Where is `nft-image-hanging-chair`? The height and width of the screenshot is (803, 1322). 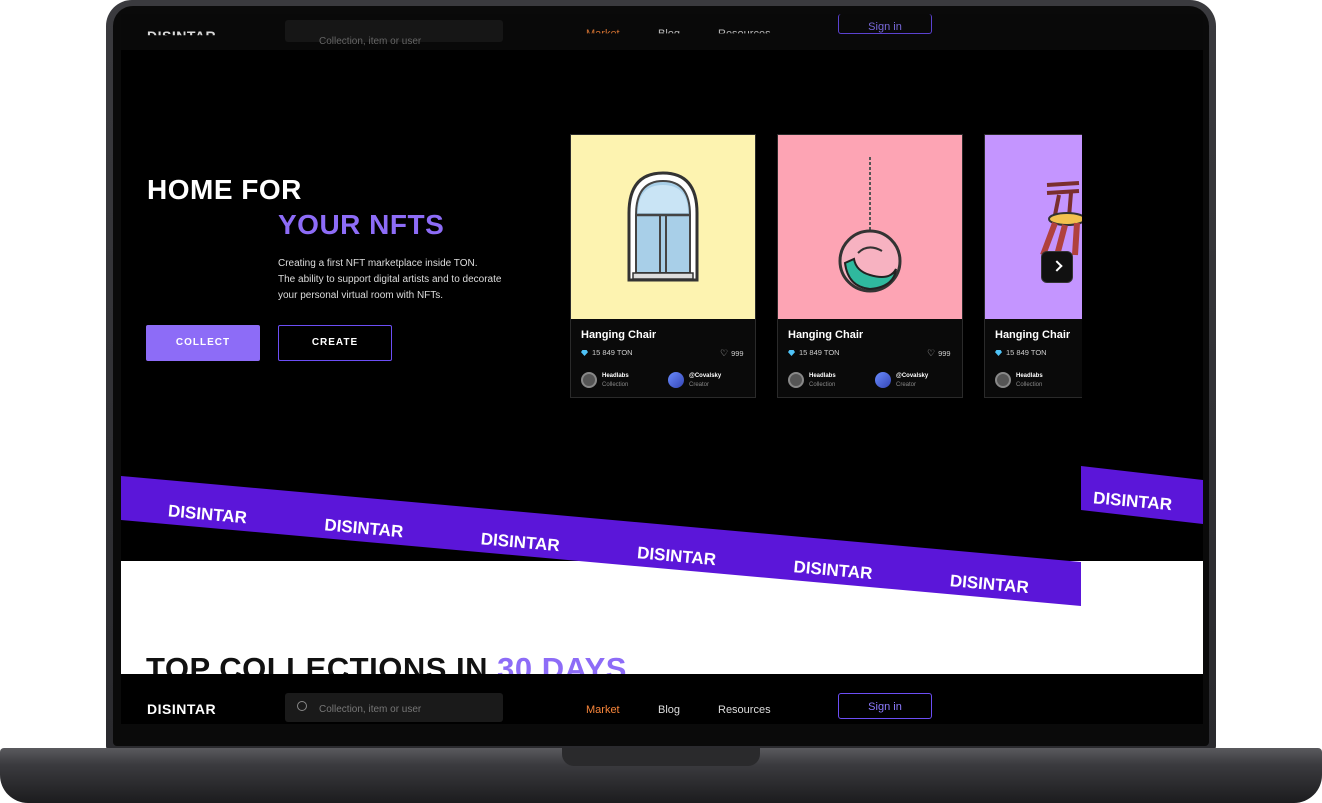 nft-image-hanging-chair is located at coordinates (870, 227).